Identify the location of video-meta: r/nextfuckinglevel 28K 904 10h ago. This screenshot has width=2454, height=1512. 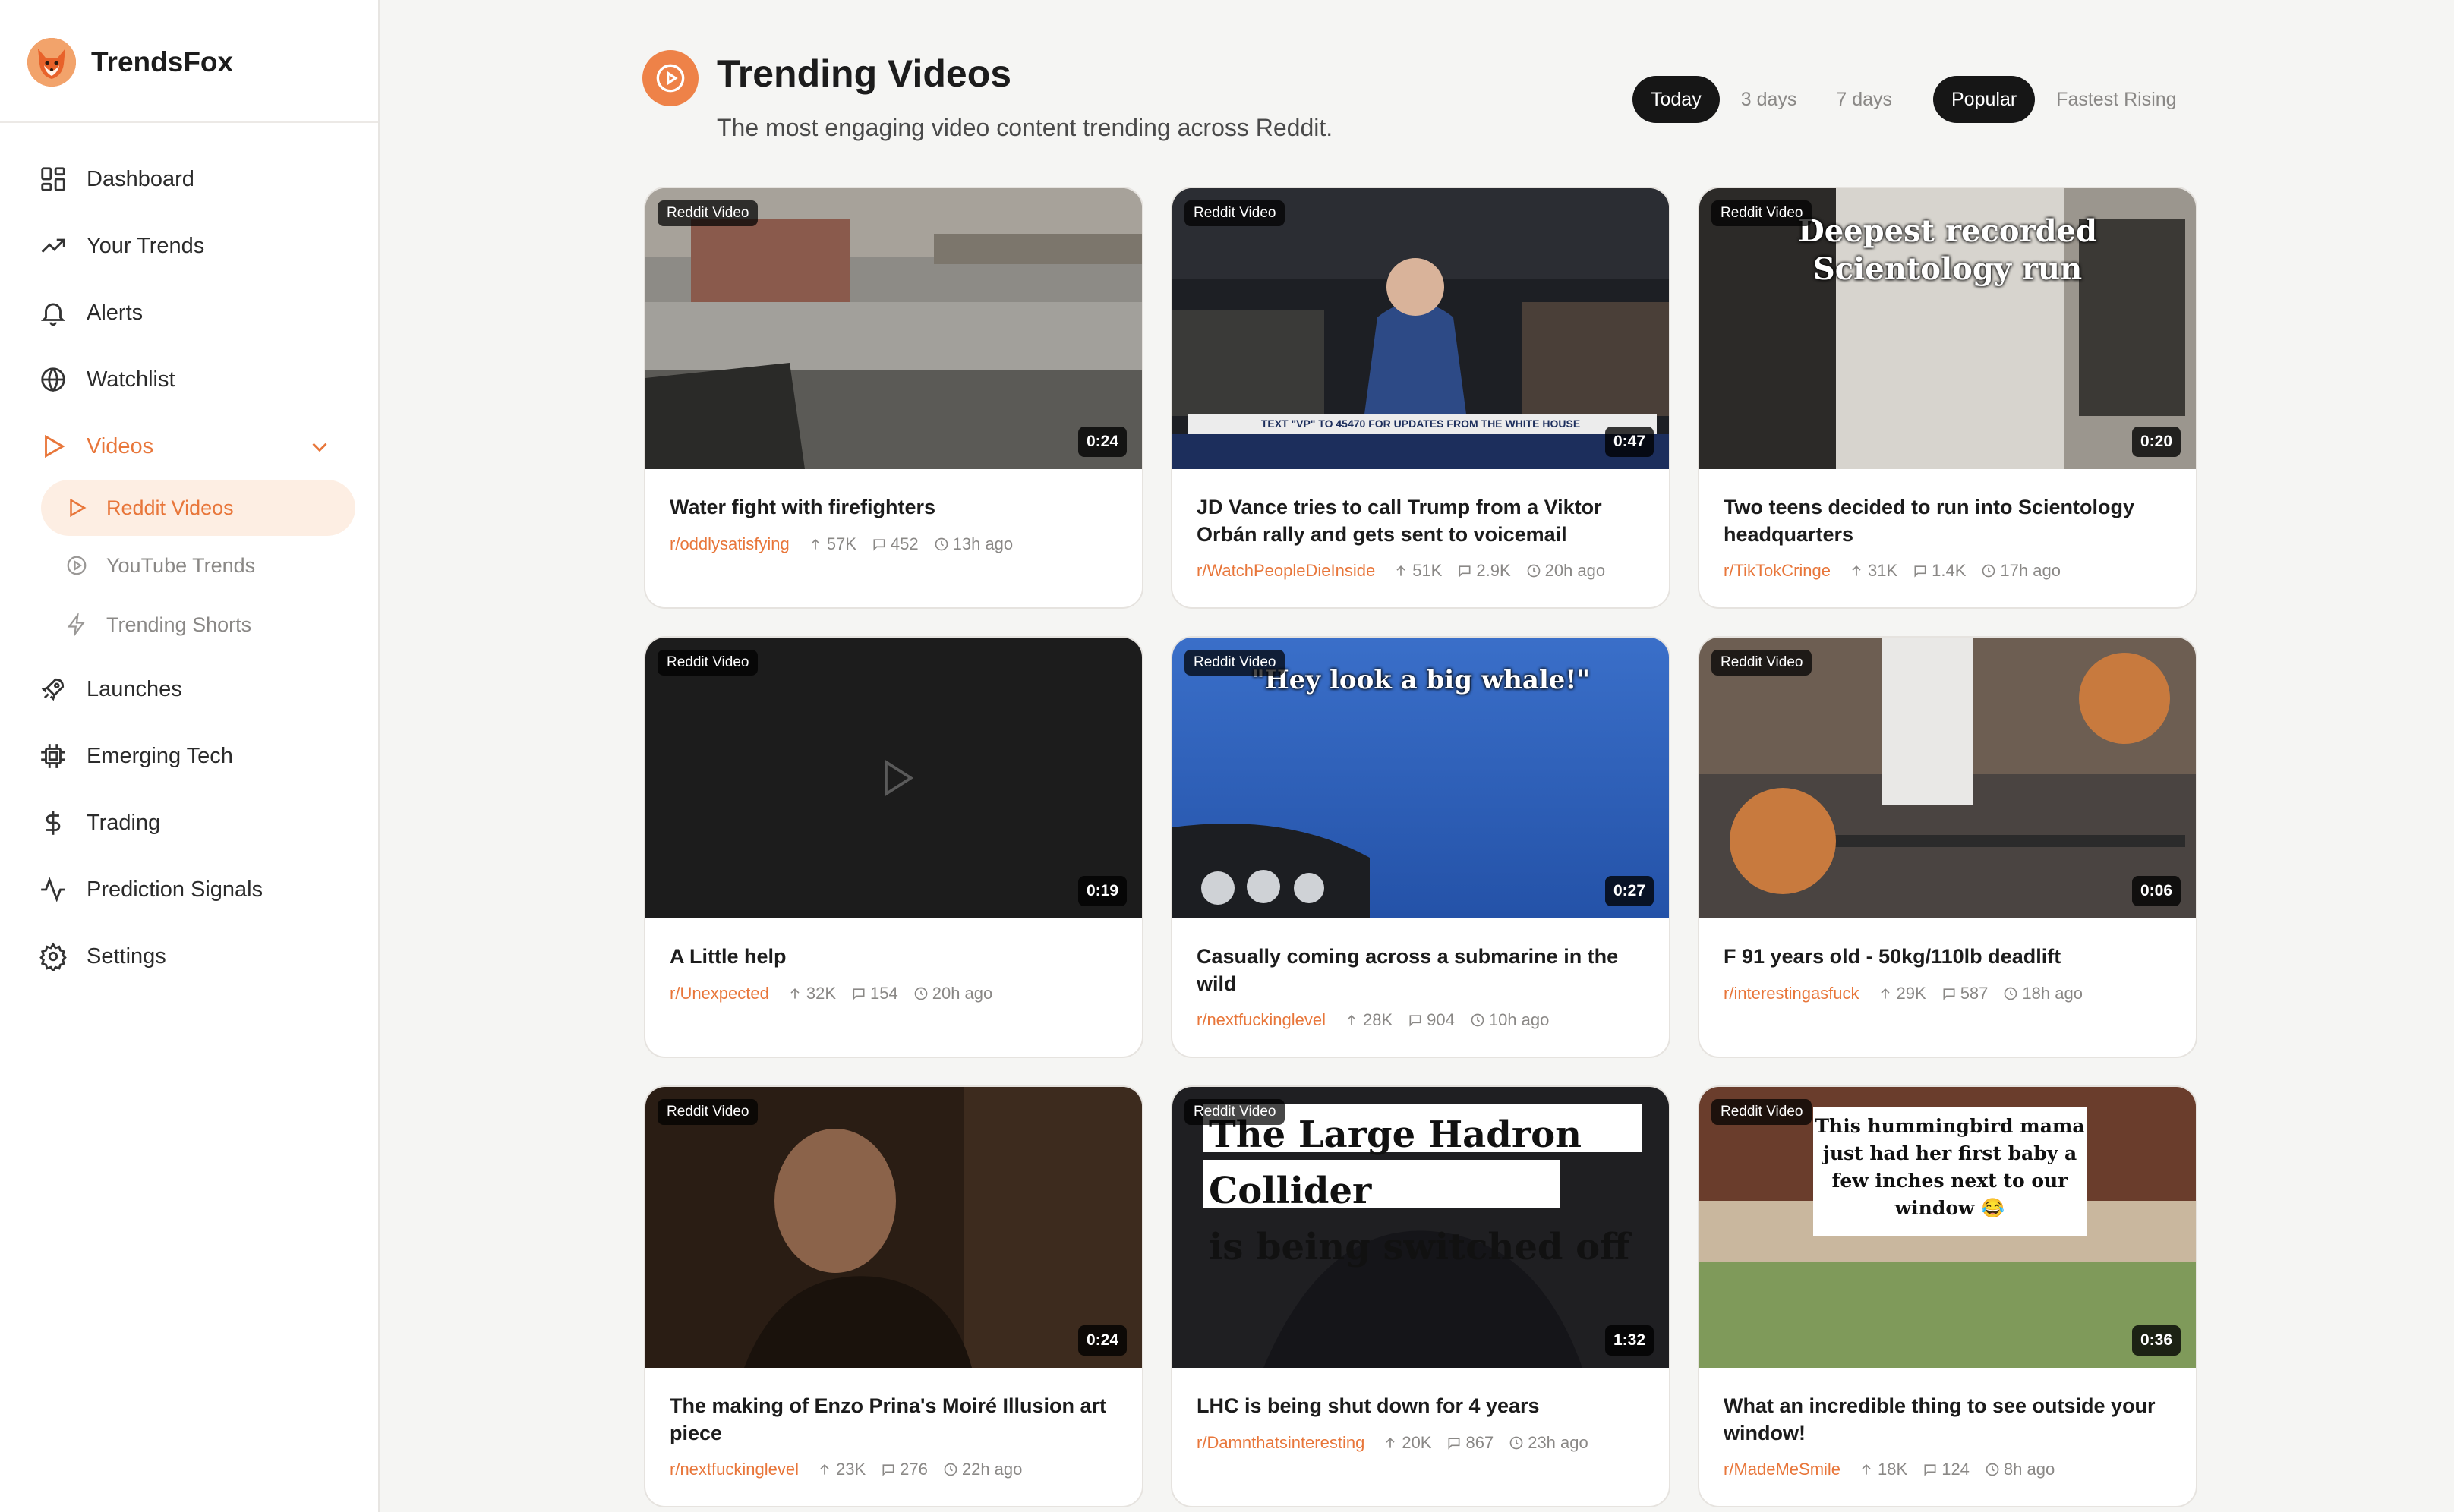
(1380, 1020).